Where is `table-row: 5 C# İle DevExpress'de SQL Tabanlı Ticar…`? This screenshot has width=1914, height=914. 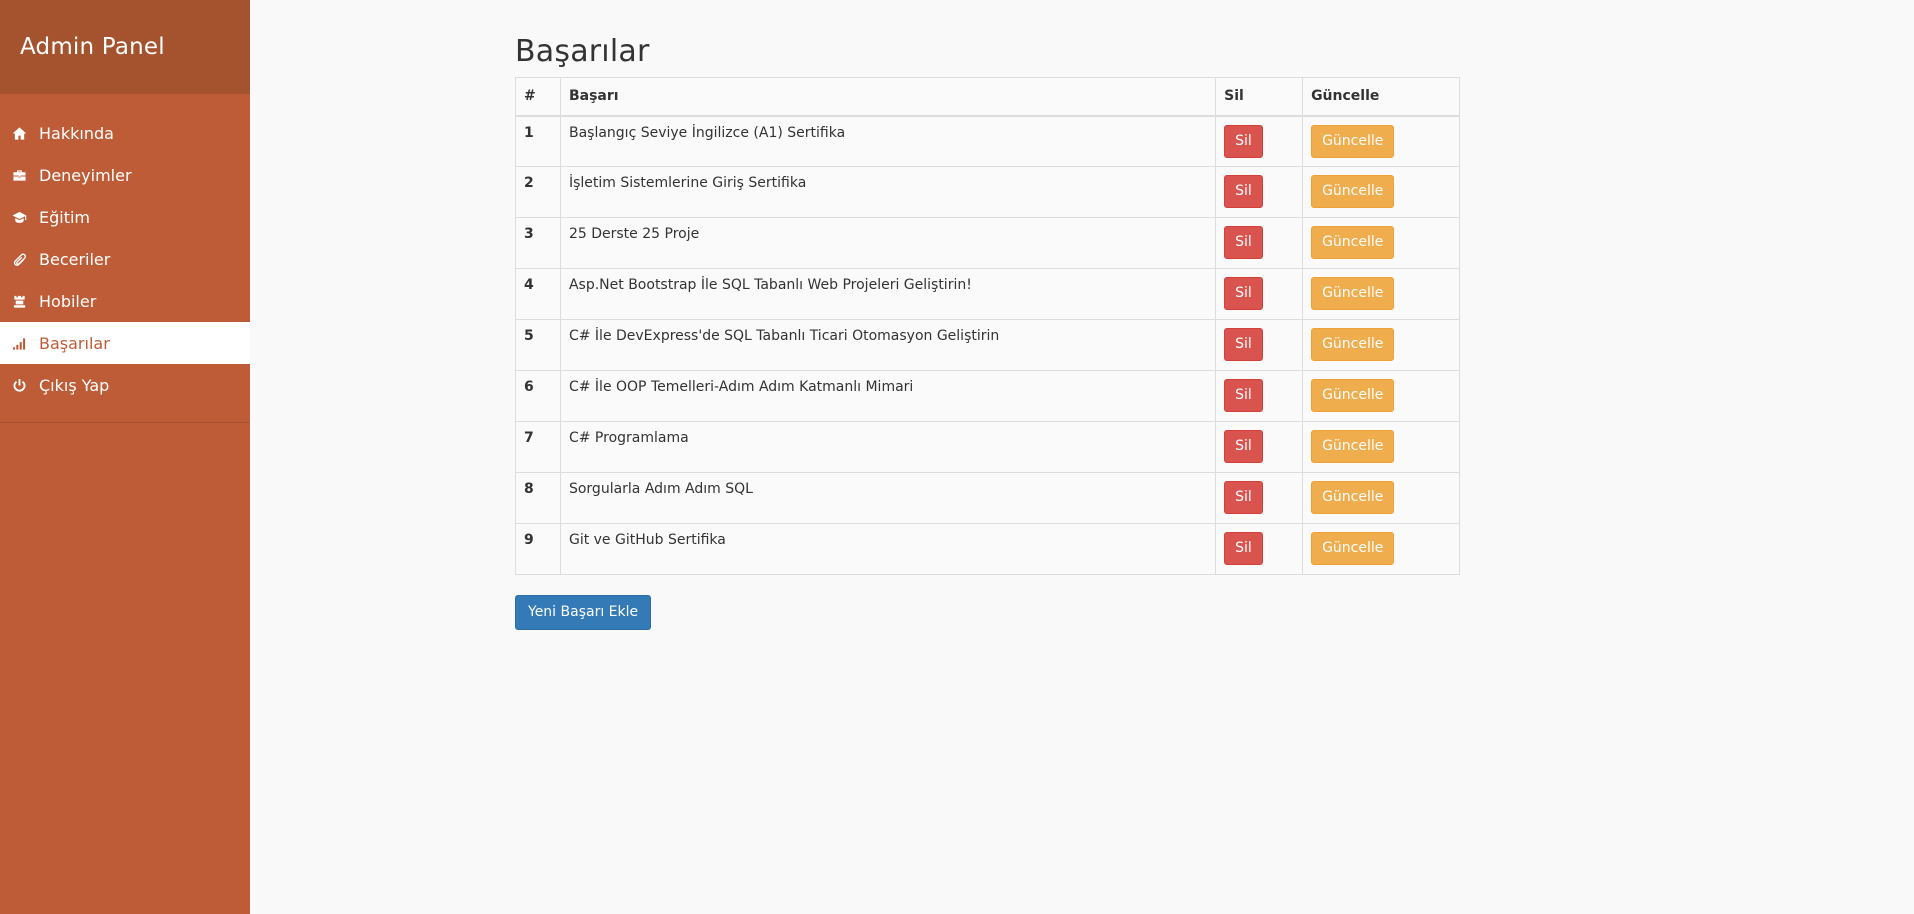 table-row: 5 C# İle DevExpress'de SQL Tabanlı Ticar… is located at coordinates (987, 345).